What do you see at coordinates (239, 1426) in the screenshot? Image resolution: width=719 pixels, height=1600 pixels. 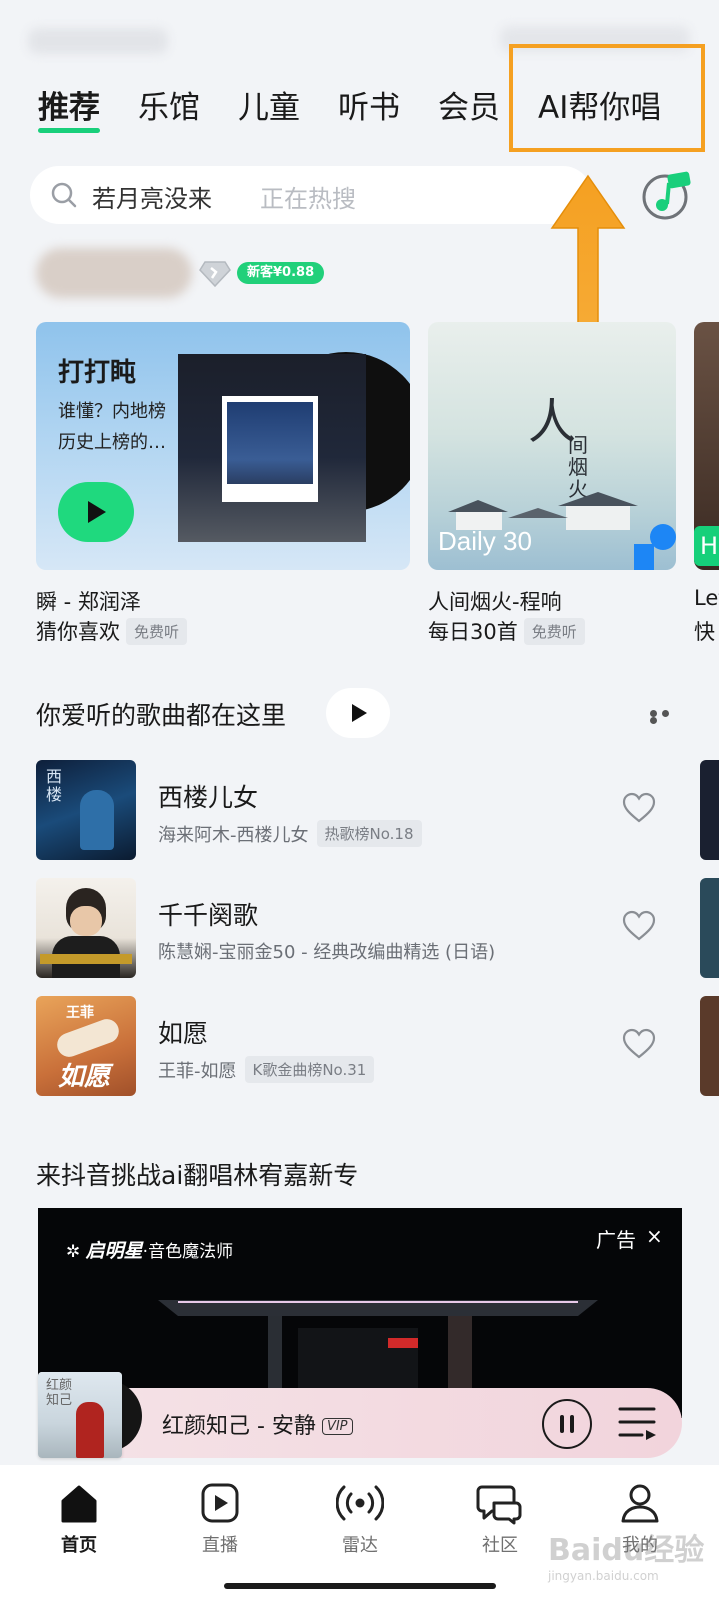 I see `track-title: 红颜知己 - 安静` at bounding box center [239, 1426].